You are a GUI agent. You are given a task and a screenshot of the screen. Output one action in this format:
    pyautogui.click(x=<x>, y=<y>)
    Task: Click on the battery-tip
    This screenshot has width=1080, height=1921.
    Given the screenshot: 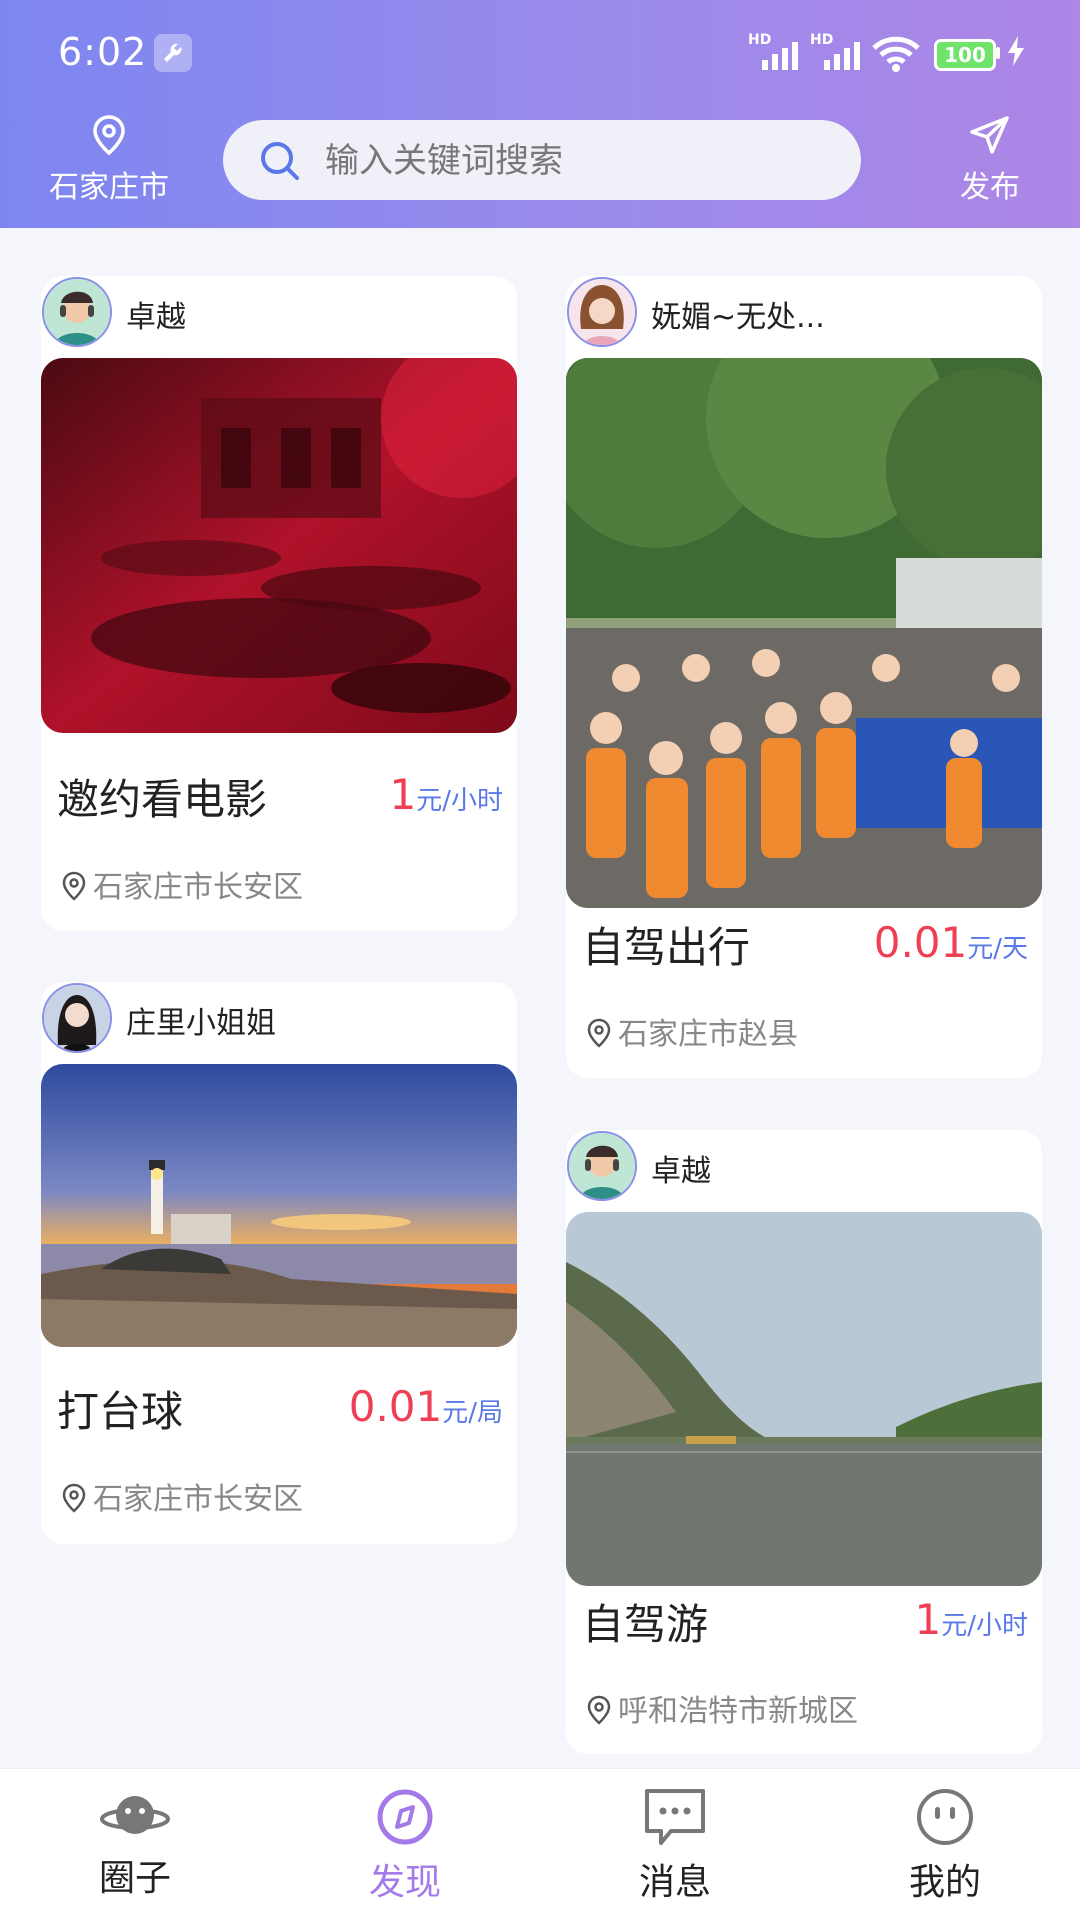 What is the action you would take?
    pyautogui.click(x=998, y=53)
    